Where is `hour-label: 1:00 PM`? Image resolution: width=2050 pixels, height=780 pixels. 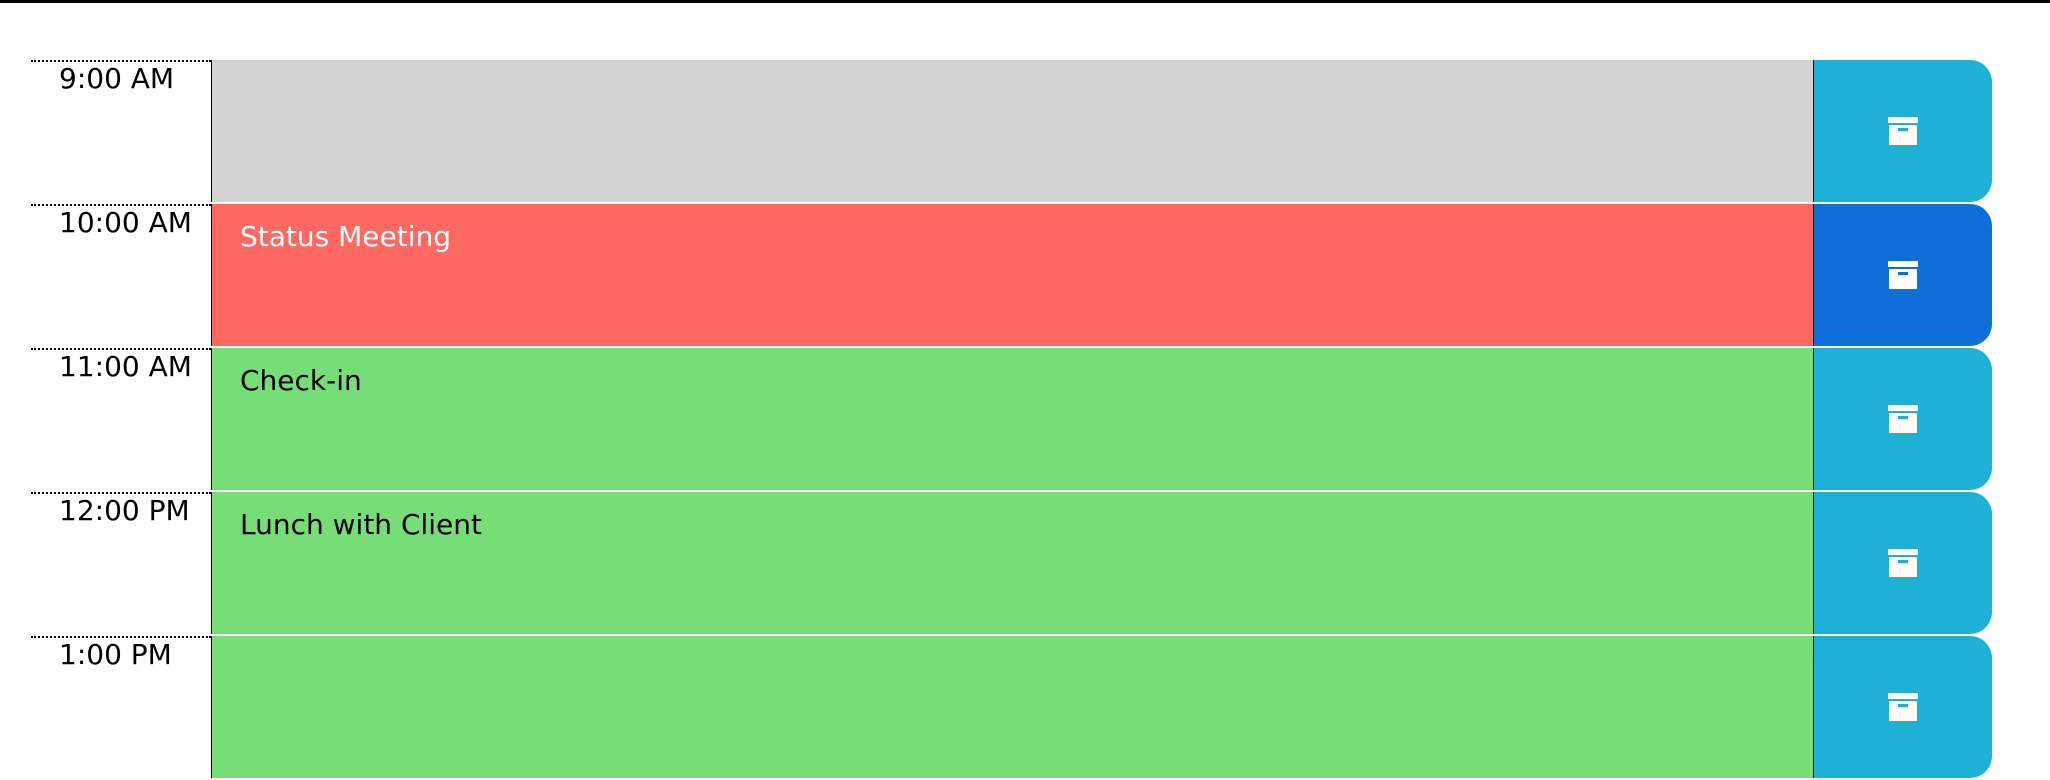
hour-label: 1:00 PM is located at coordinates (121, 707).